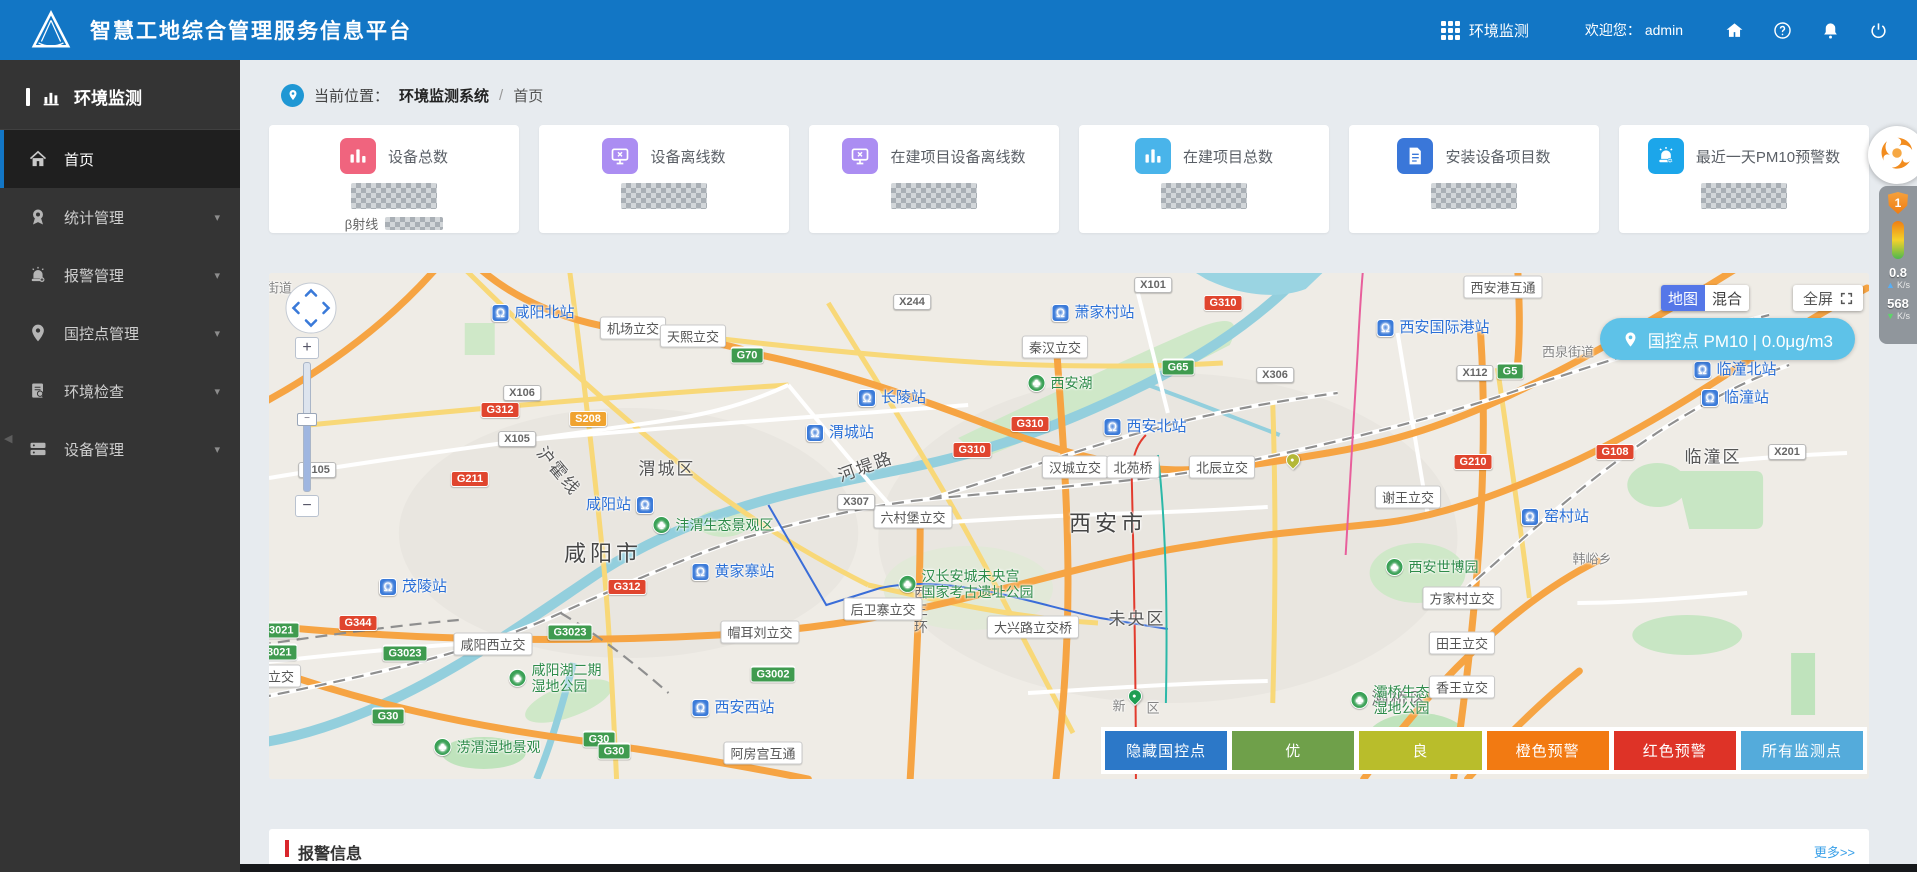 This screenshot has width=1917, height=872. Describe the element at coordinates (1890, 285) in the screenshot. I see `arrow-up-icon: ▲` at that location.